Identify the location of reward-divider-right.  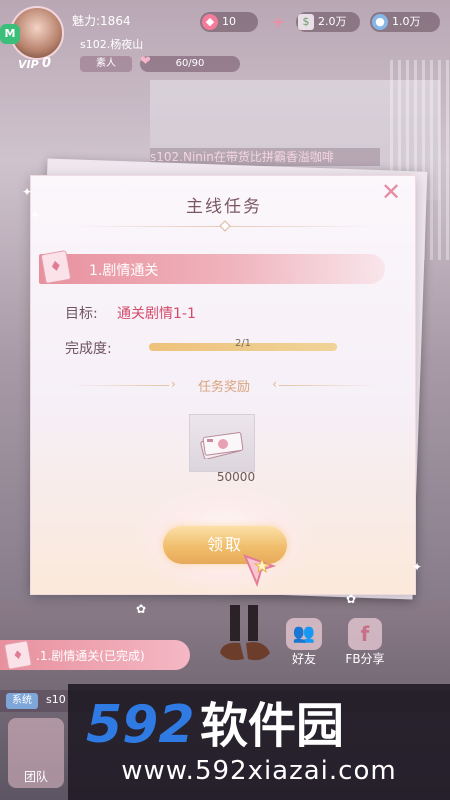
(329, 385).